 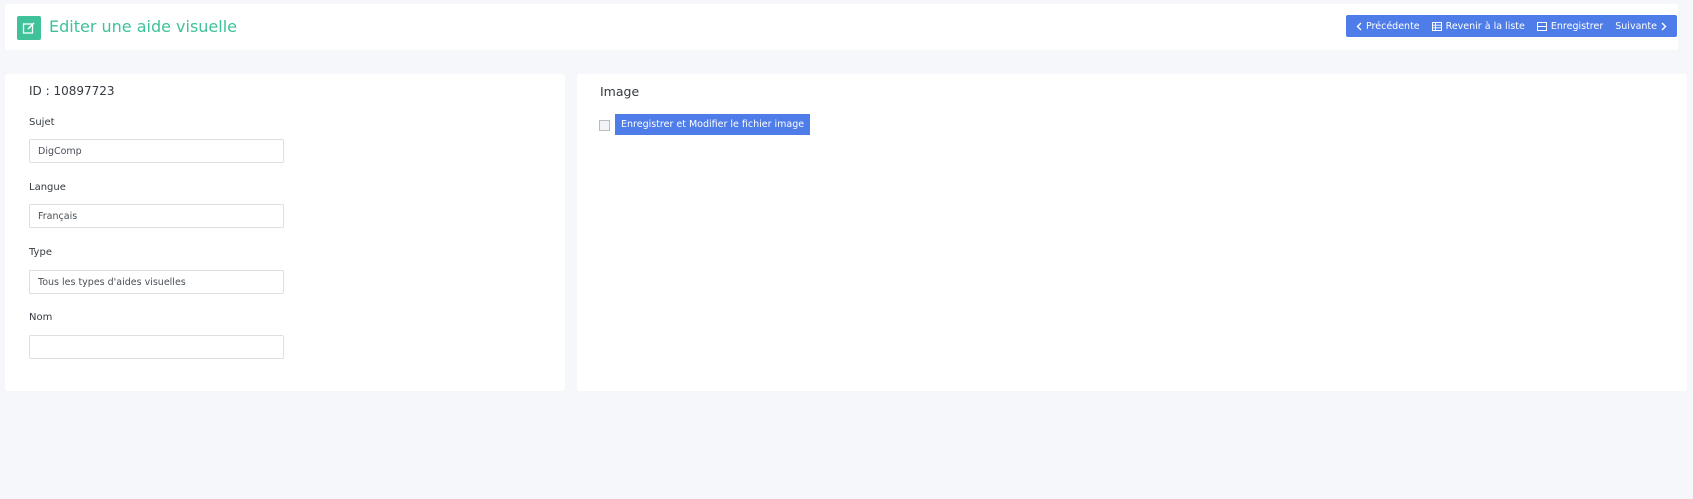 I want to click on broken-image-icon, so click(x=604, y=125).